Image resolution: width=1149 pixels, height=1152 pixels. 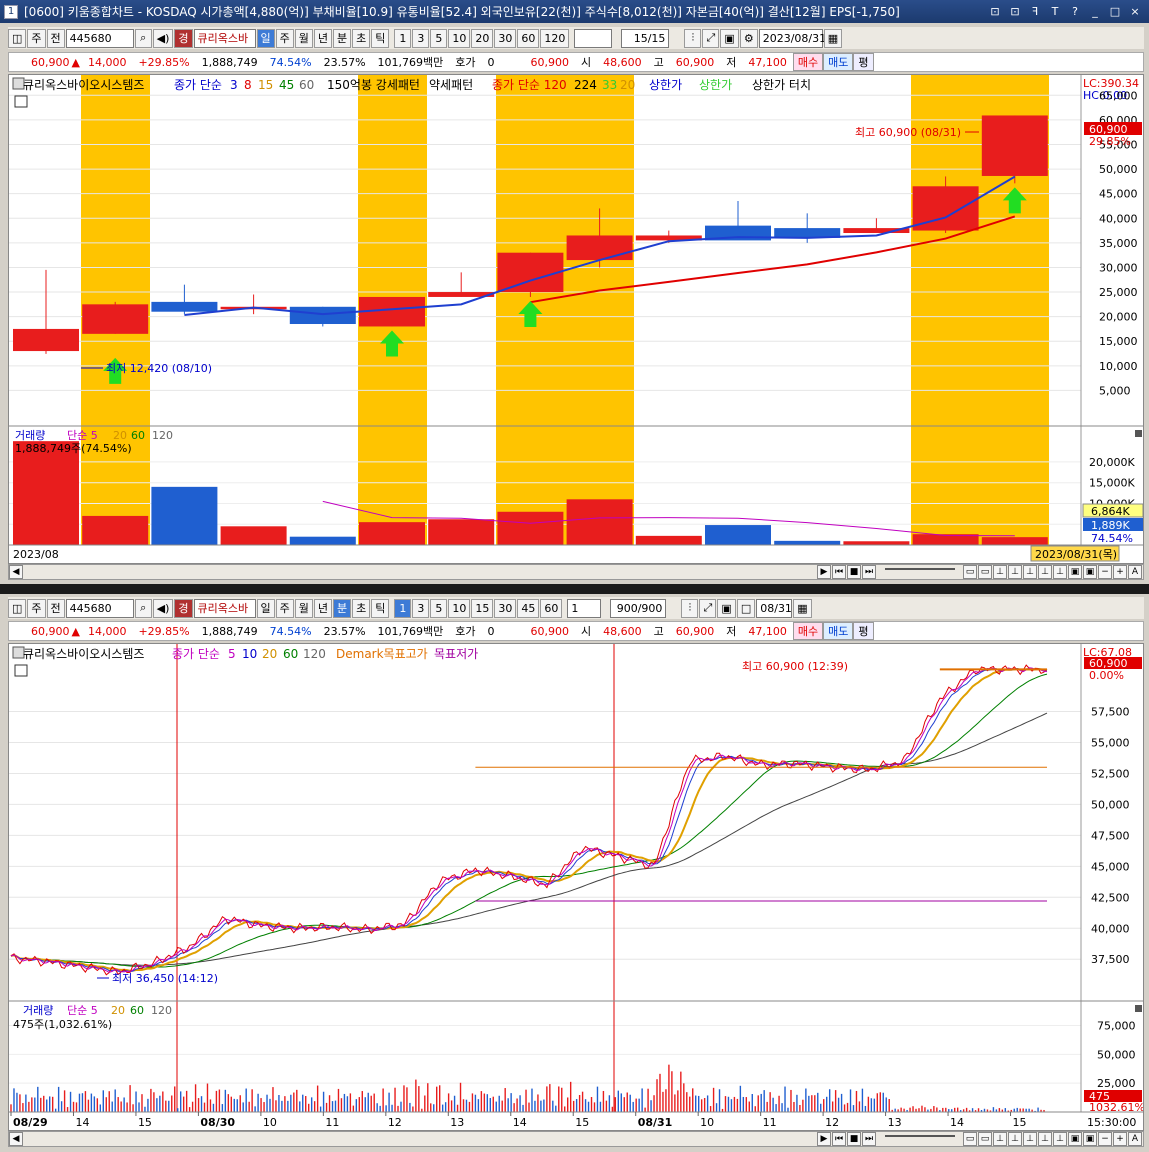 I want to click on tool-icon-8: ▣, so click(x=1075, y=1139).